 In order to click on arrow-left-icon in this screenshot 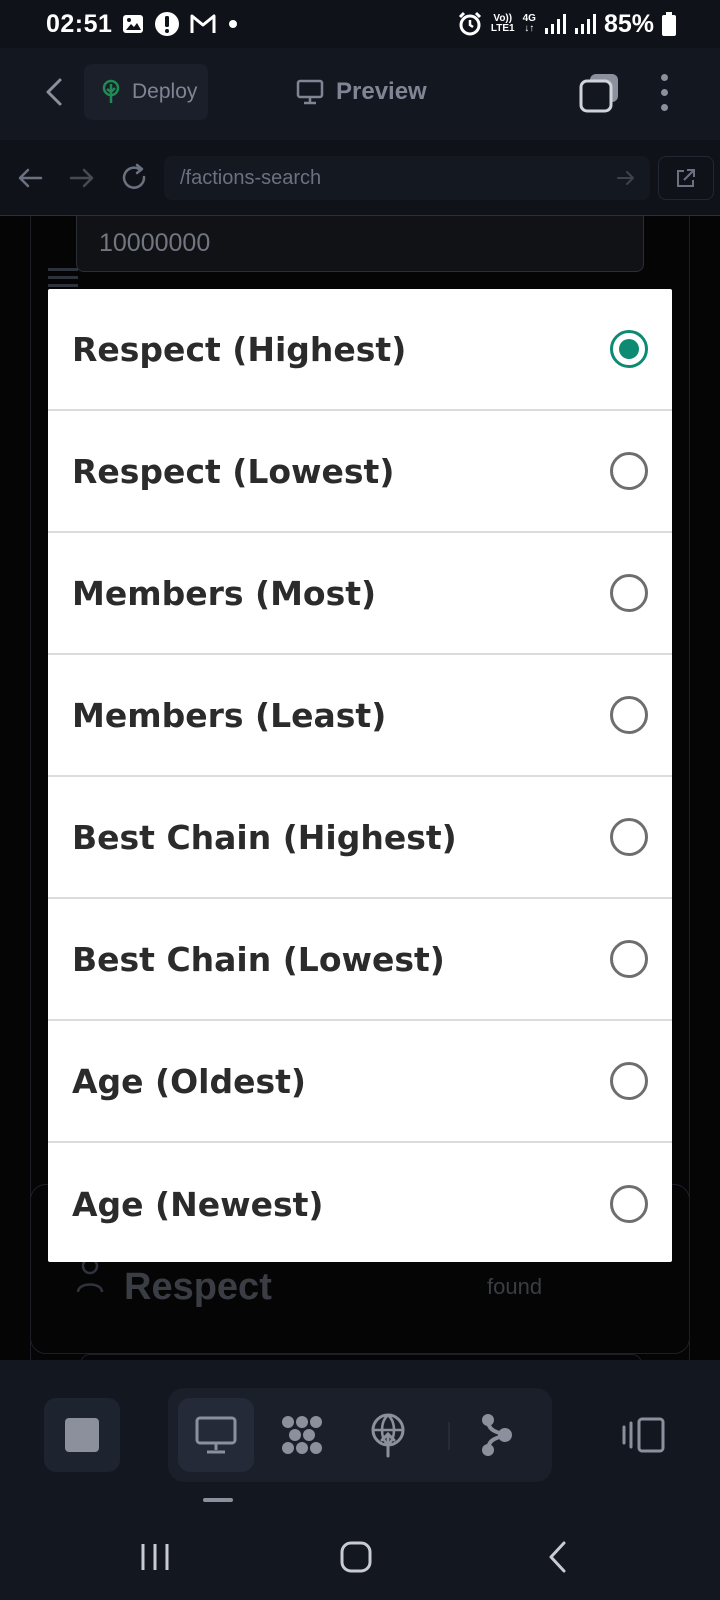, I will do `click(30, 178)`.